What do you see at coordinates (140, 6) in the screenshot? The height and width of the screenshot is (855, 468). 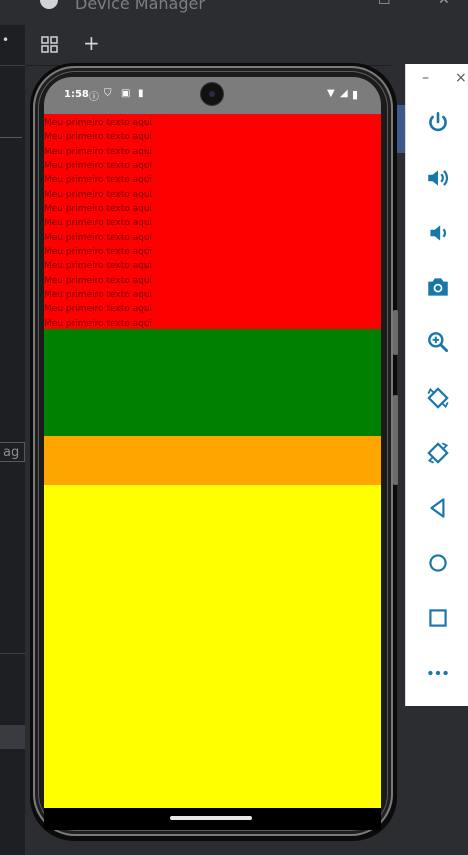 I see `window-title: Device Manager` at bounding box center [140, 6].